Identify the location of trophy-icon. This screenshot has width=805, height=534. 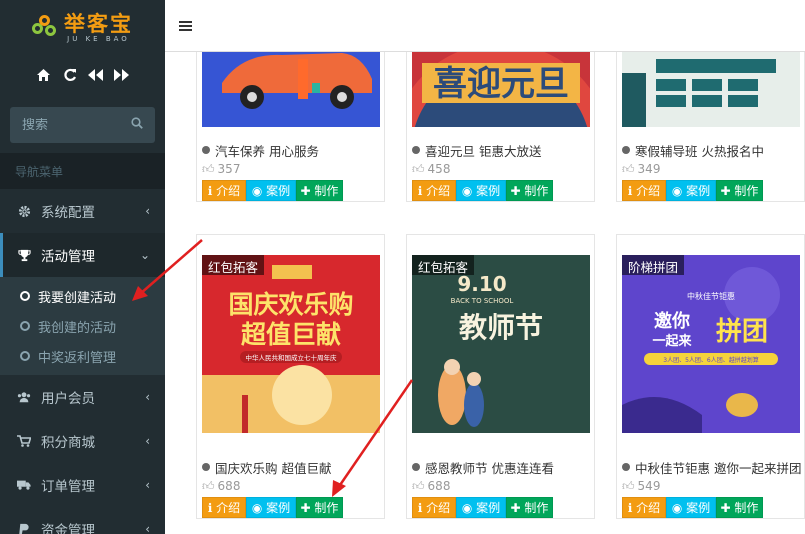
(24, 255).